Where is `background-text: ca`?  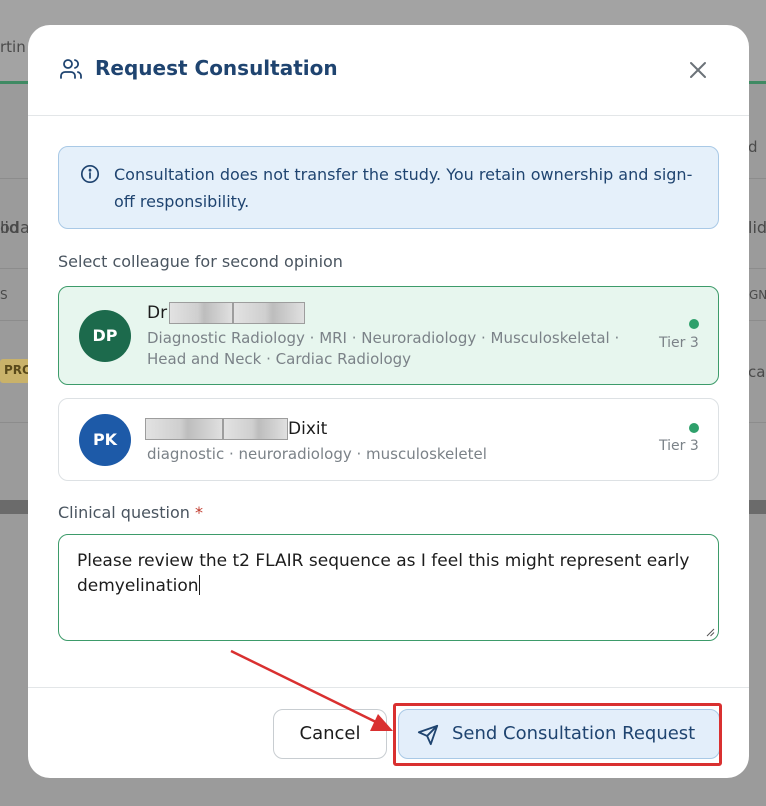 background-text: ca is located at coordinates (757, 372).